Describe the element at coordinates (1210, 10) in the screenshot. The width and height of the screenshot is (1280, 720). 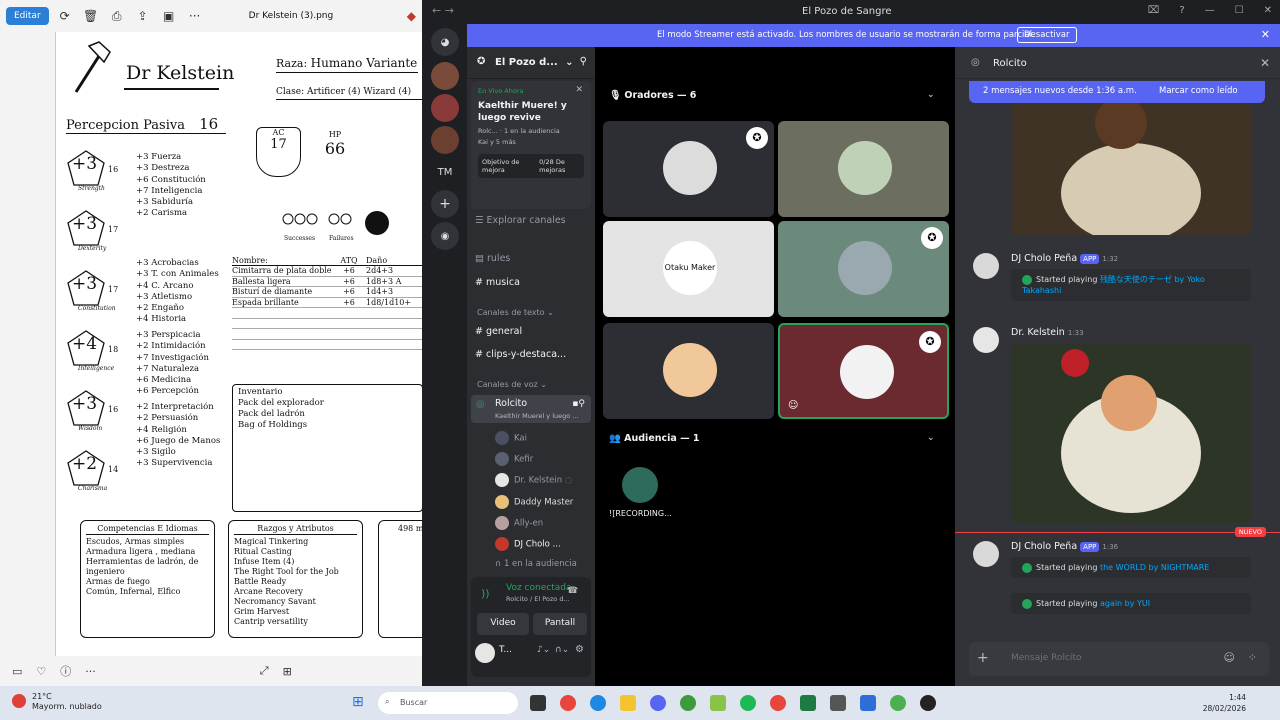
I see `minimize-icon: —` at that location.